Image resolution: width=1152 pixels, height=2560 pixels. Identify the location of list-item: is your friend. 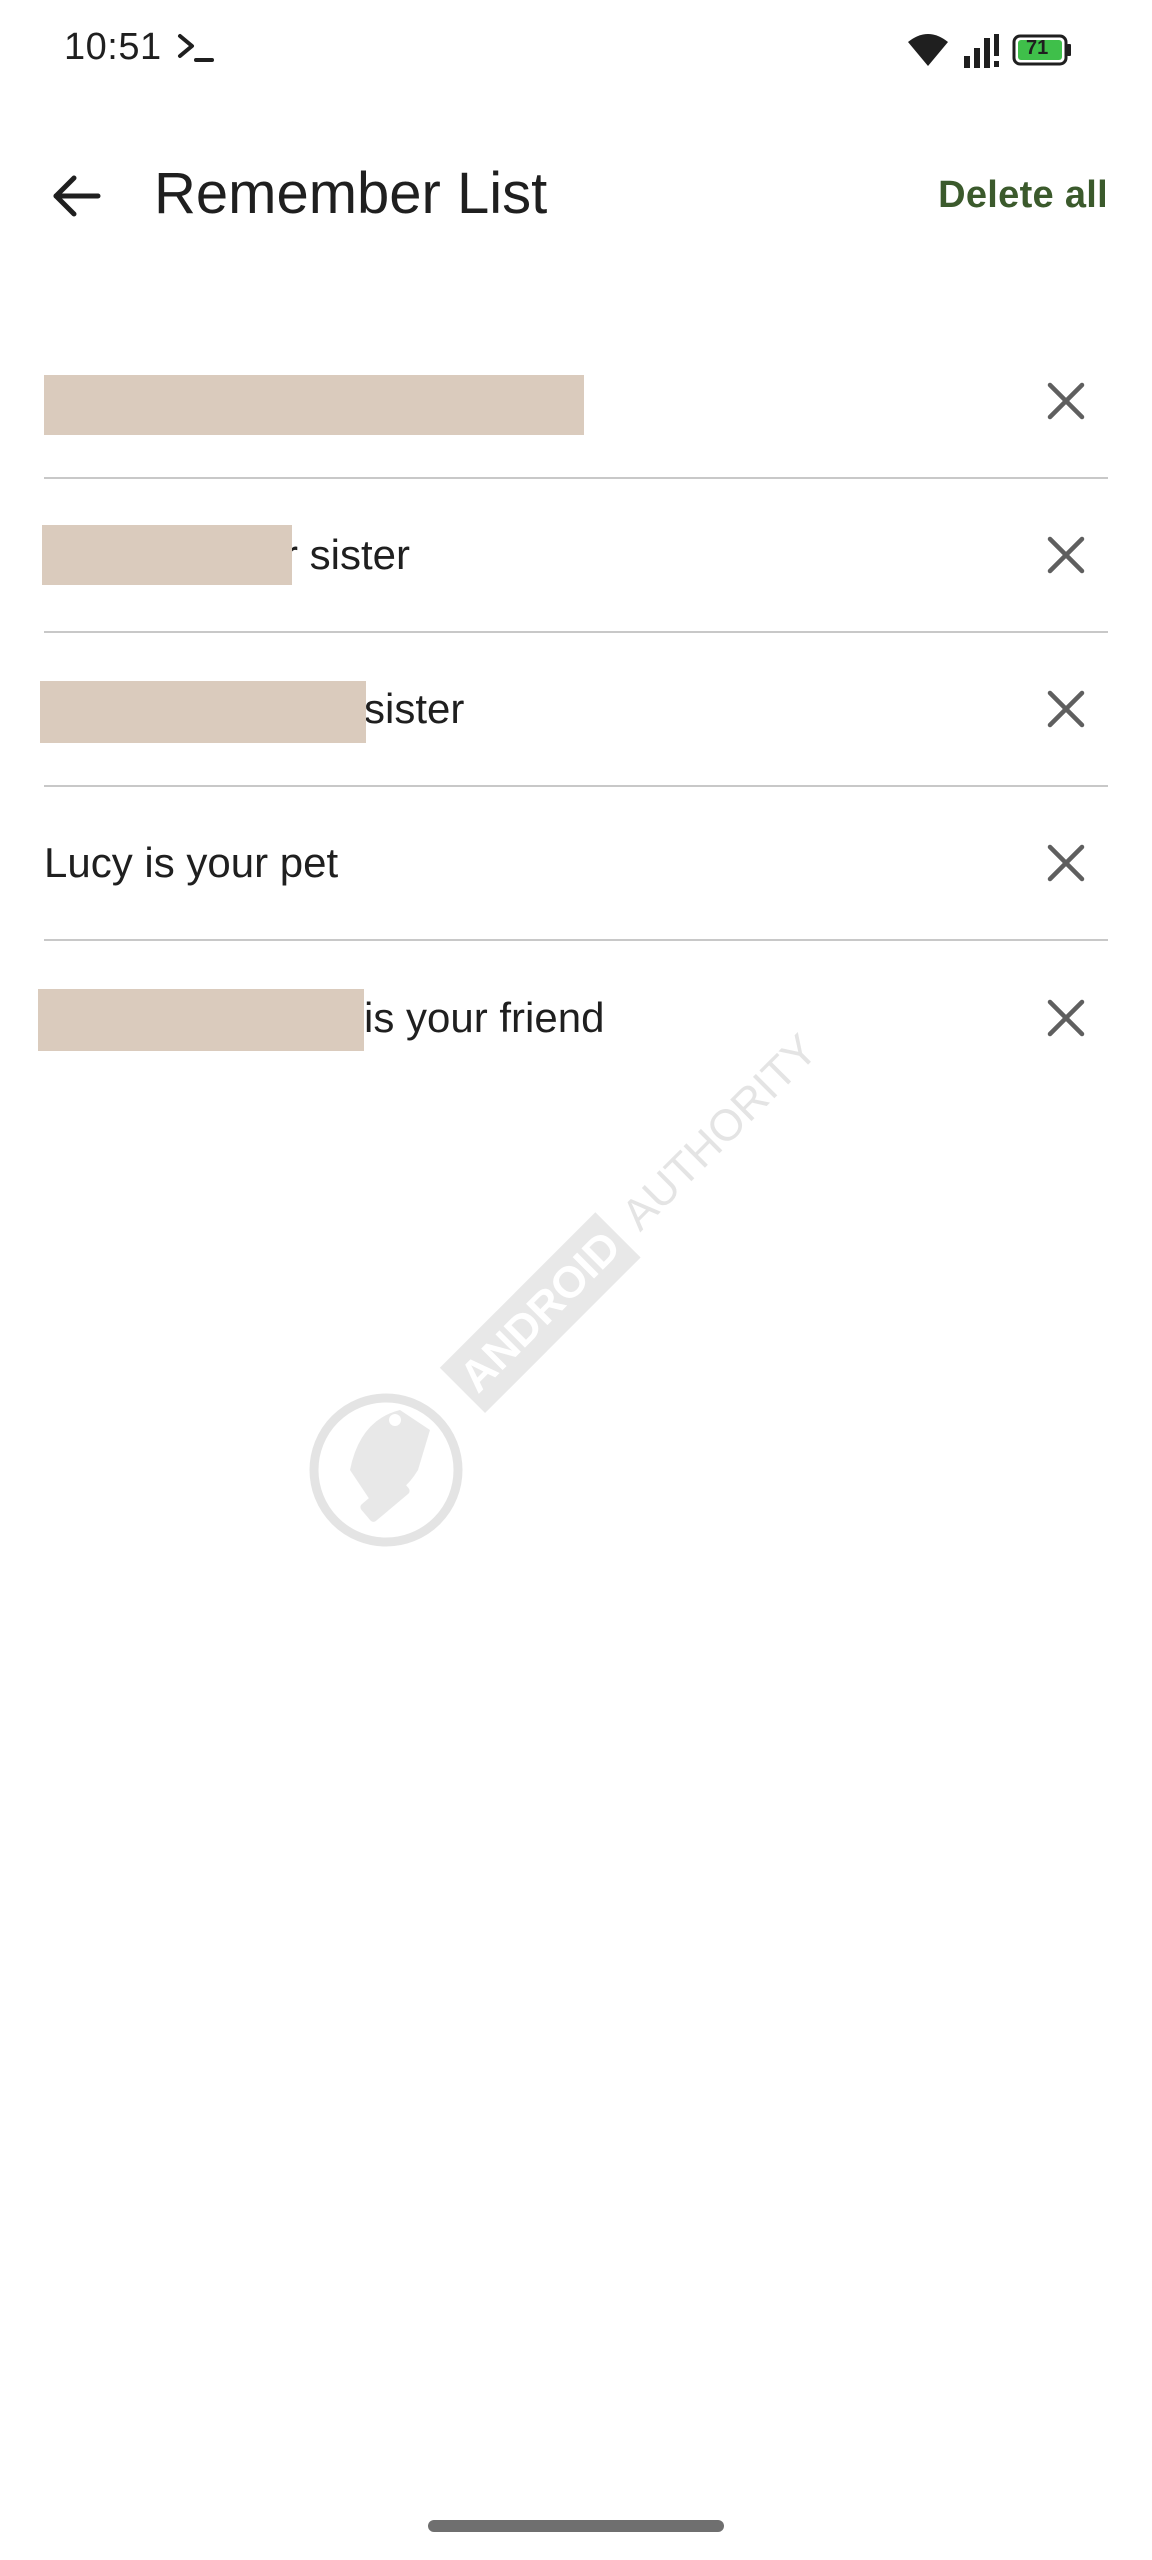
(573, 1018).